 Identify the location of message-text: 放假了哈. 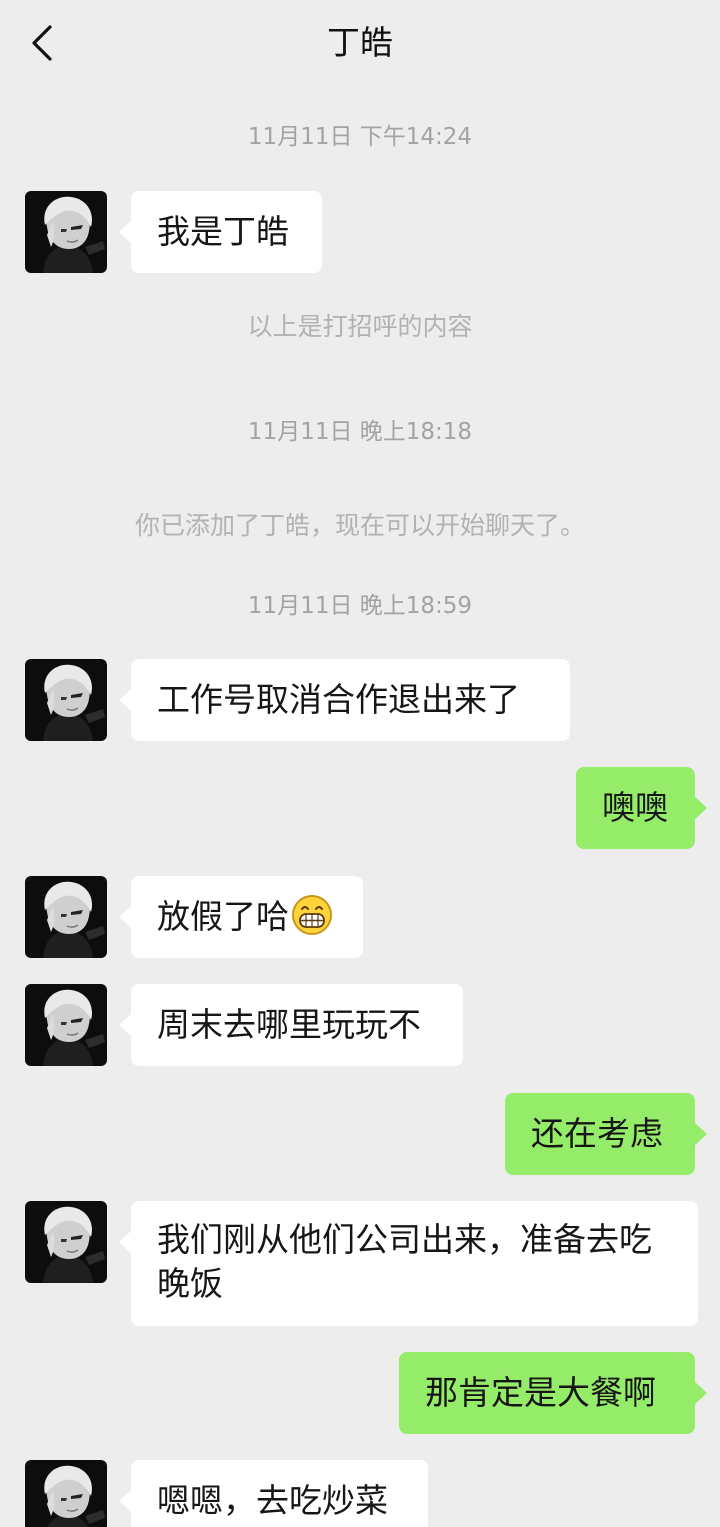
(223, 916).